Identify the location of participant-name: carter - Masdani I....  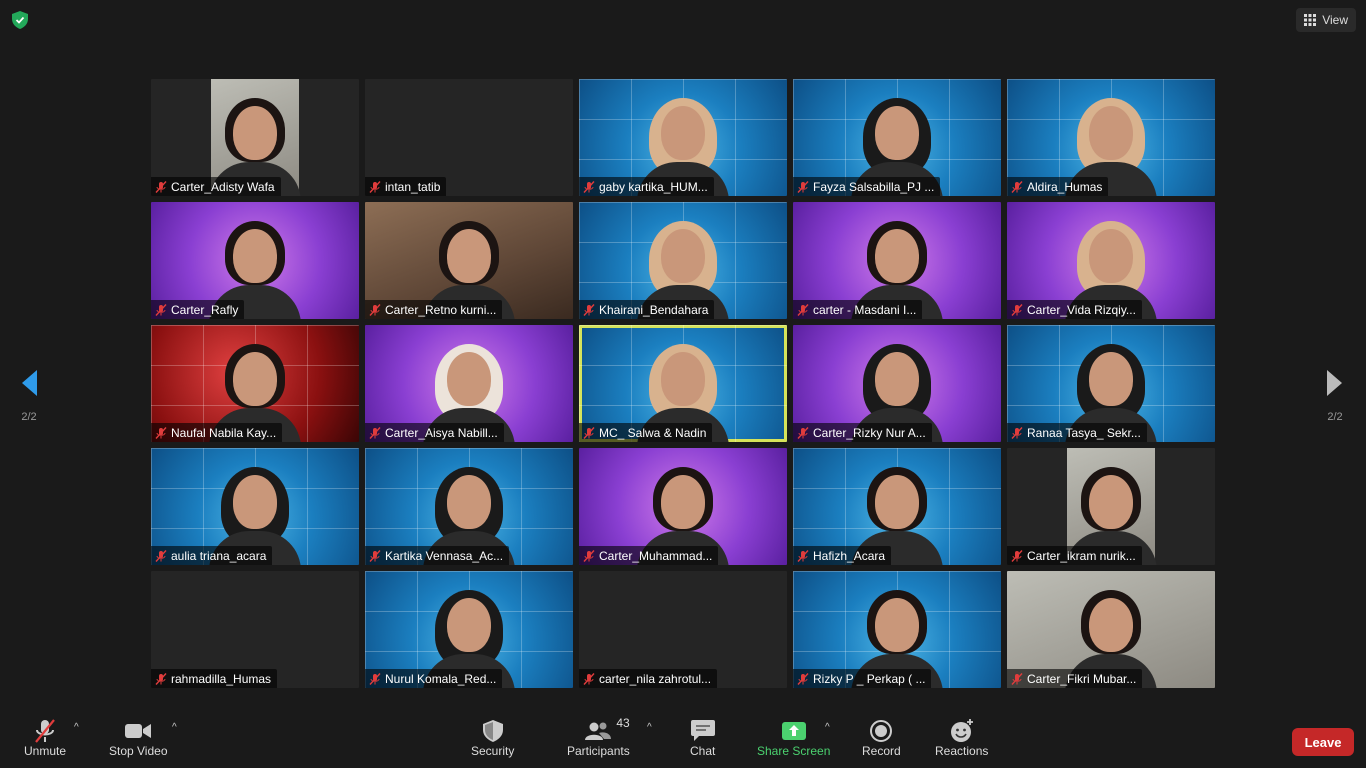
(865, 309).